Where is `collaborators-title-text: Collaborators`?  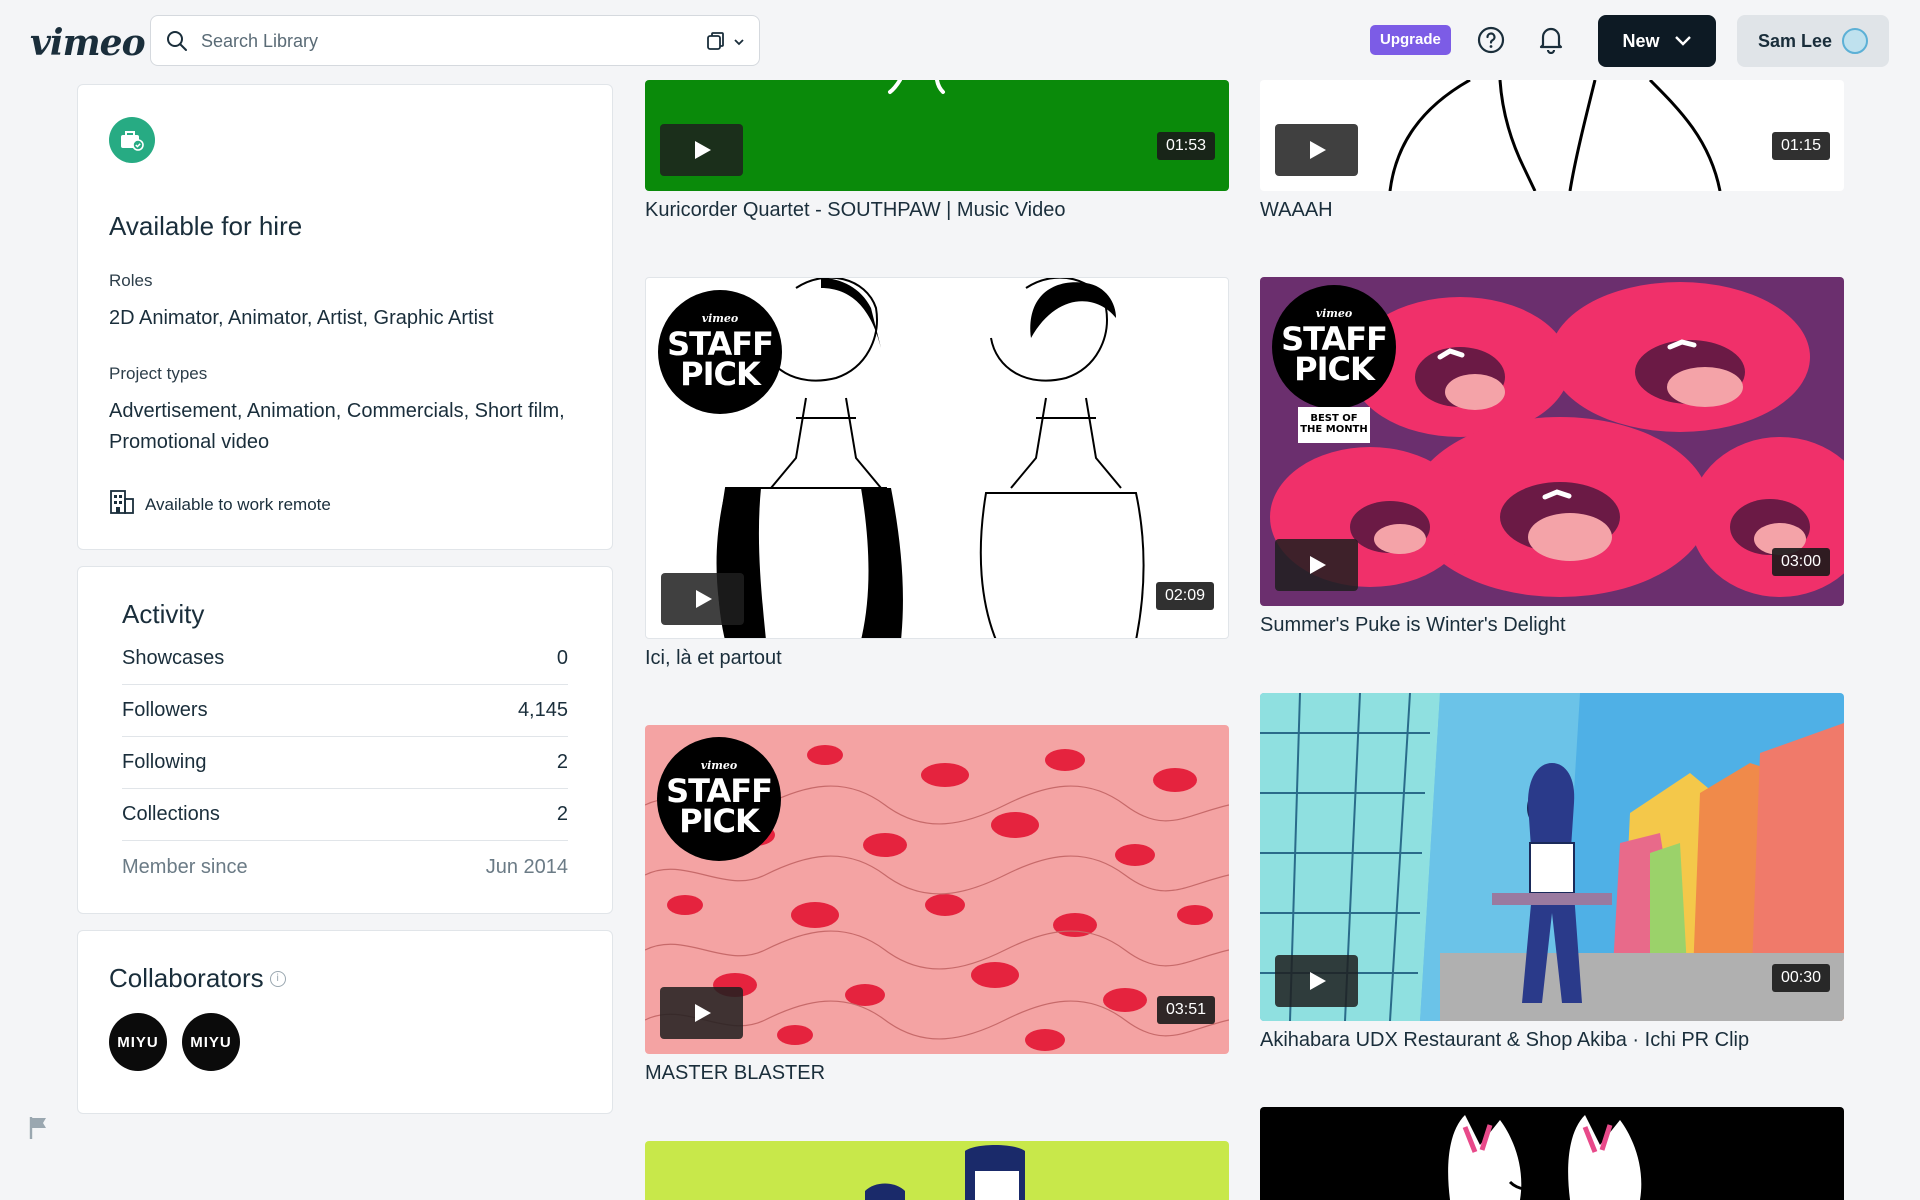
collaborators-title-text: Collaborators is located at coordinates (186, 978).